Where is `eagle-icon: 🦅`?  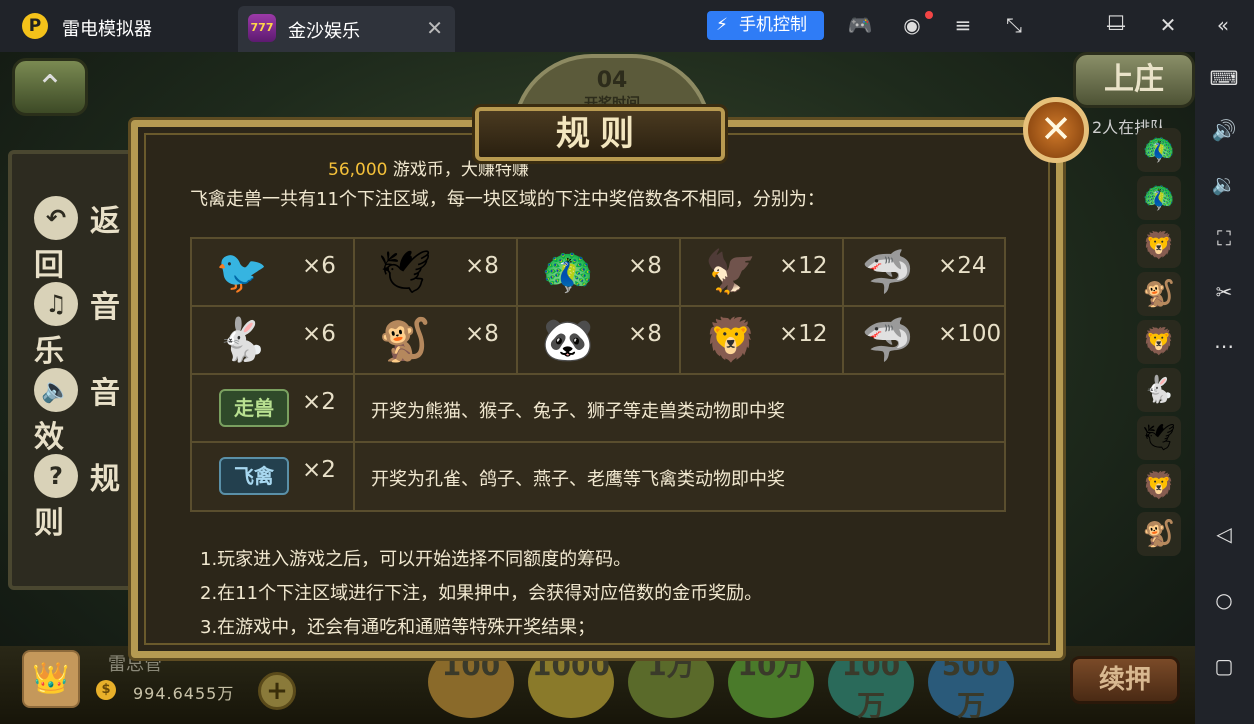 eagle-icon: 🦅 is located at coordinates (731, 271).